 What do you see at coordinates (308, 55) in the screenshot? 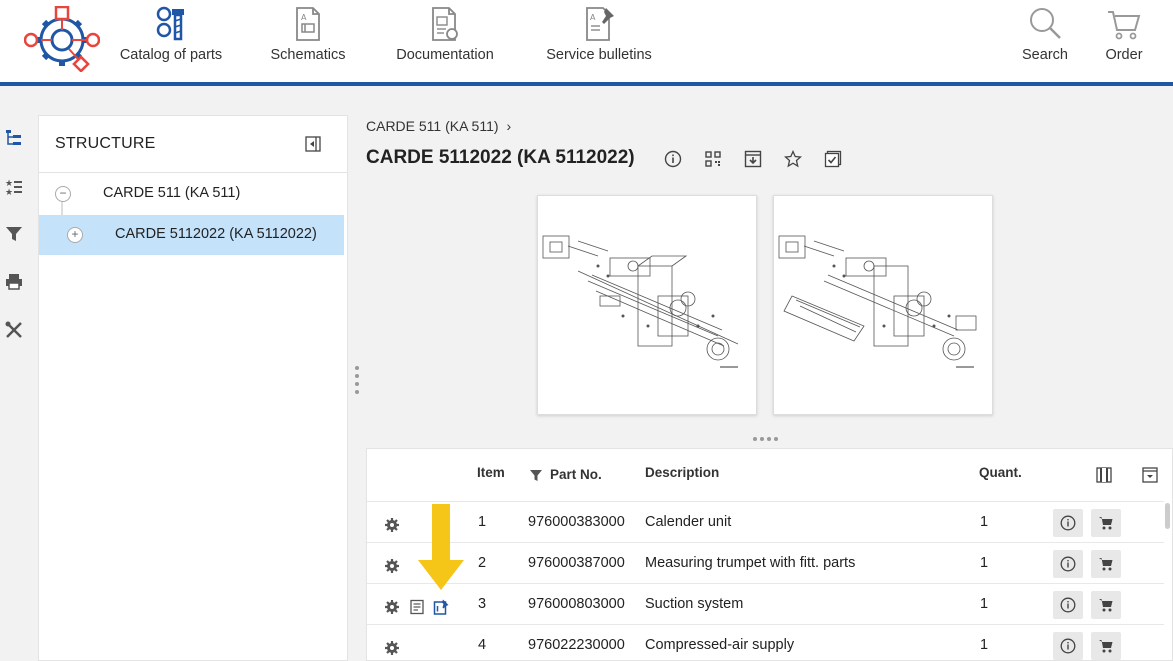
I see `nav-label: Schematics` at bounding box center [308, 55].